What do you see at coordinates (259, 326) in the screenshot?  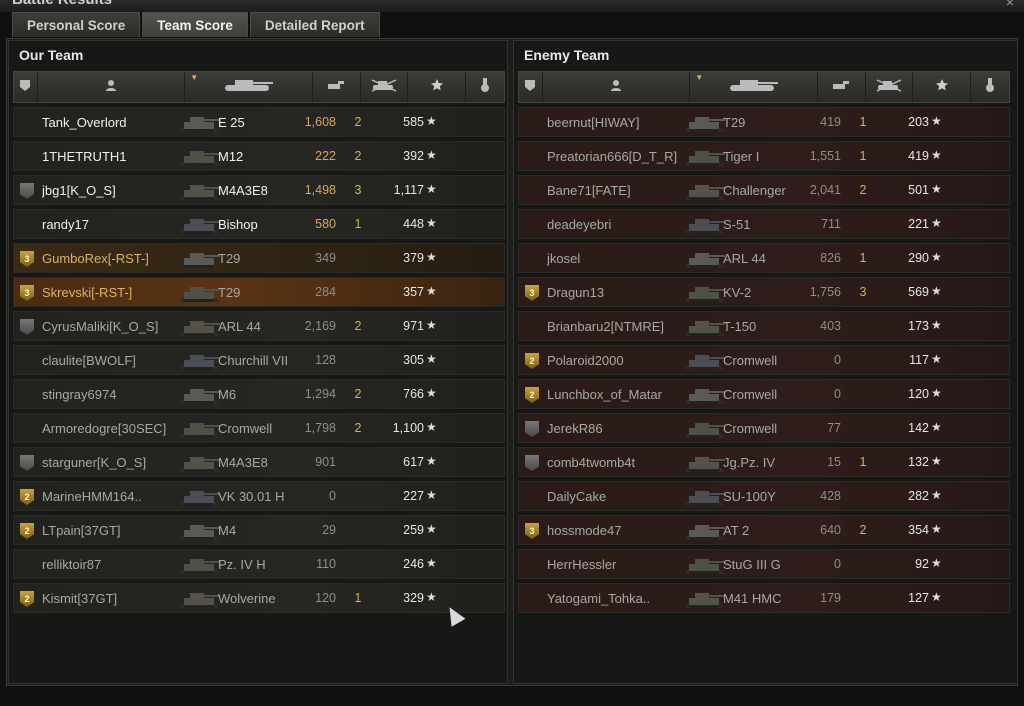 I see `table-row: CyrusMaliki[K_O_S] ARL 44 2,169 2 971 ★` at bounding box center [259, 326].